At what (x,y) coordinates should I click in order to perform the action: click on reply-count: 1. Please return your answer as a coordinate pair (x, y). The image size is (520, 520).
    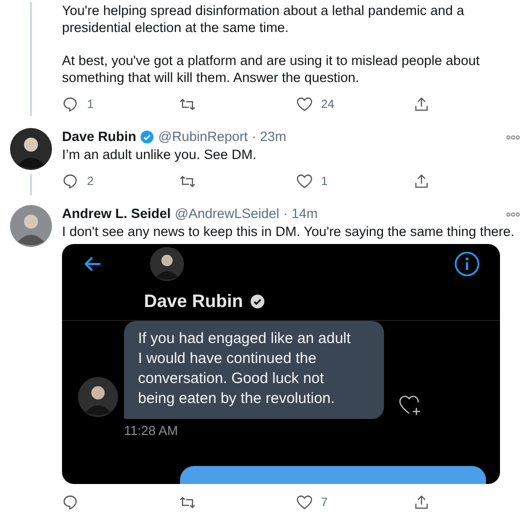
    Looking at the image, I should click on (90, 104).